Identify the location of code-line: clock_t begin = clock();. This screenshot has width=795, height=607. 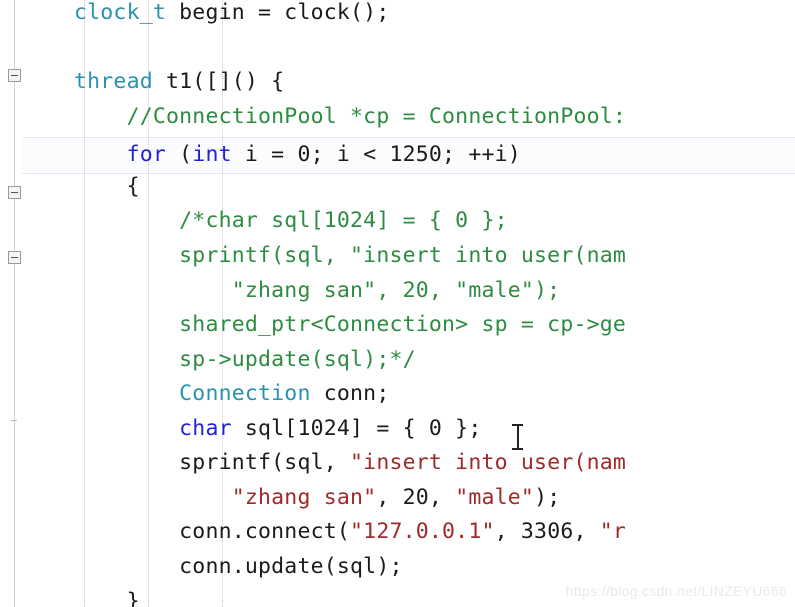
(194, 15).